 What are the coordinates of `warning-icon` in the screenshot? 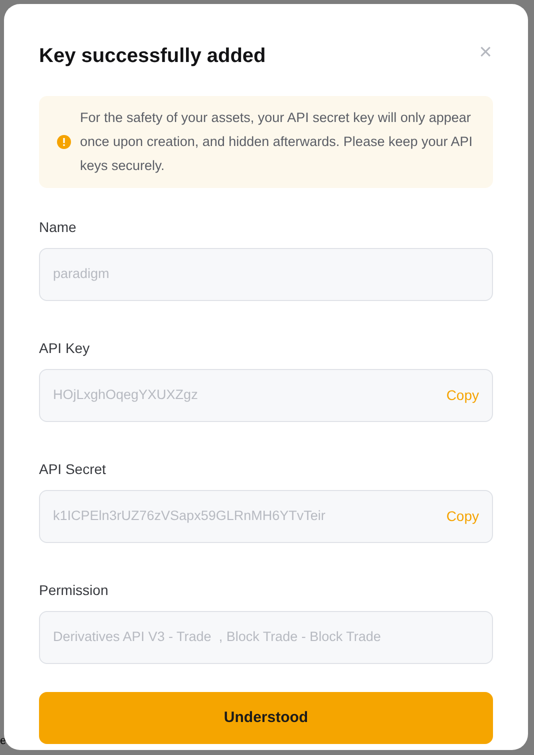 It's located at (64, 142).